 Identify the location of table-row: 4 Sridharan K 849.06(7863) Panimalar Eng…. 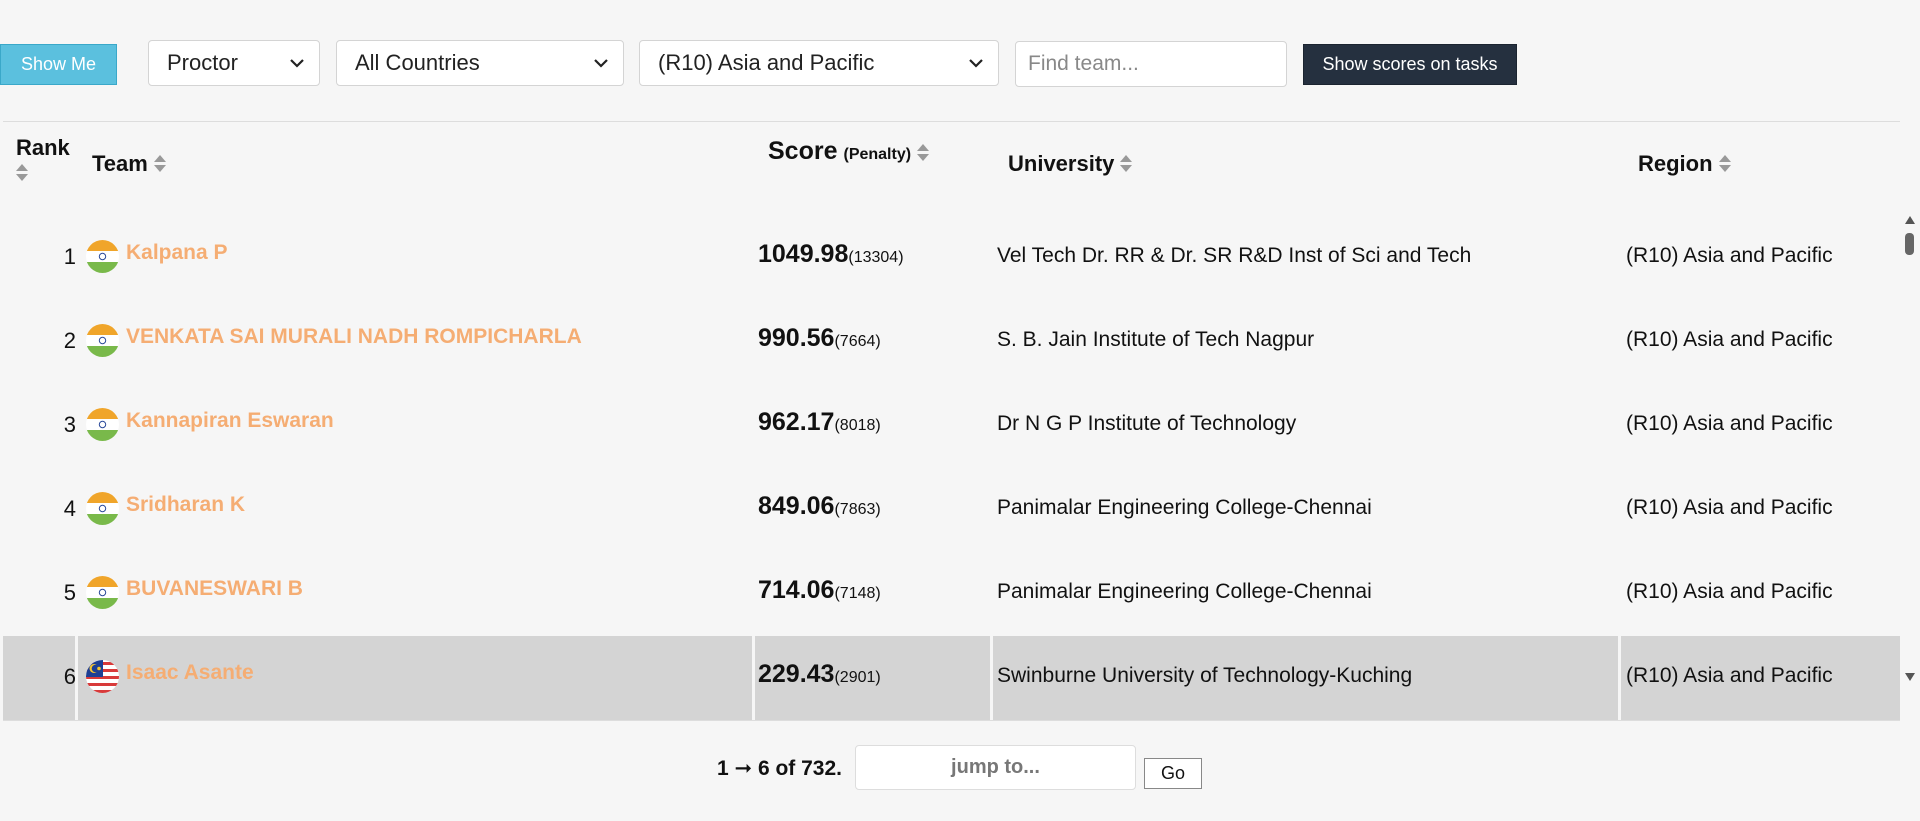
(951, 510).